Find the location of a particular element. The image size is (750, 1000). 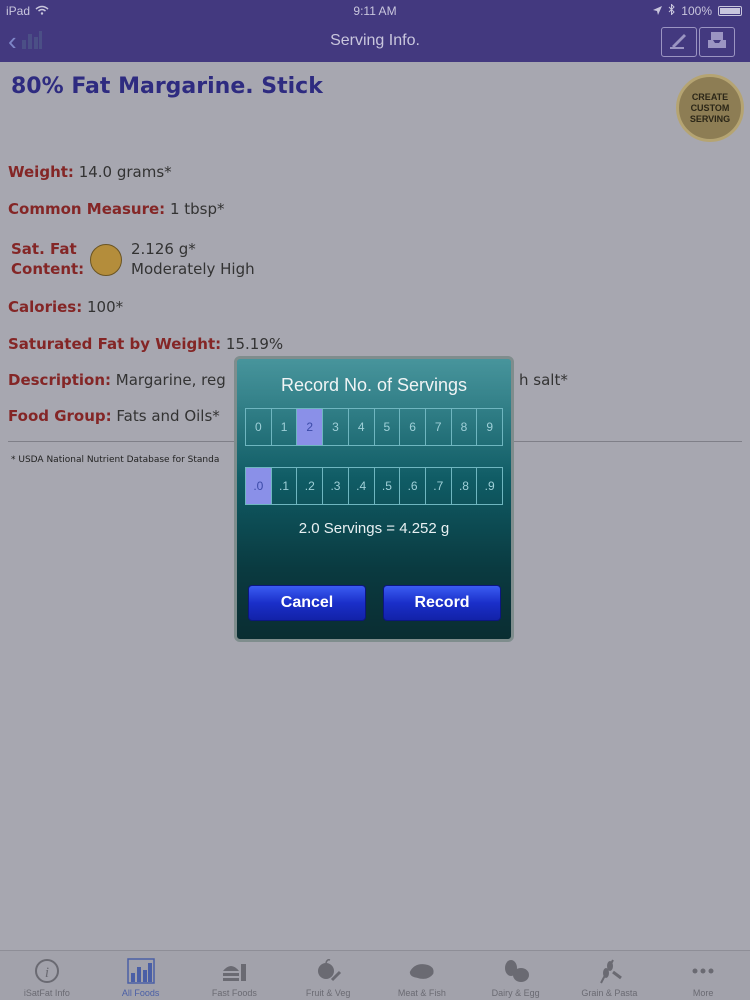

status-bar: iPad 9:11 AM 100% is located at coordinates (375, 11).